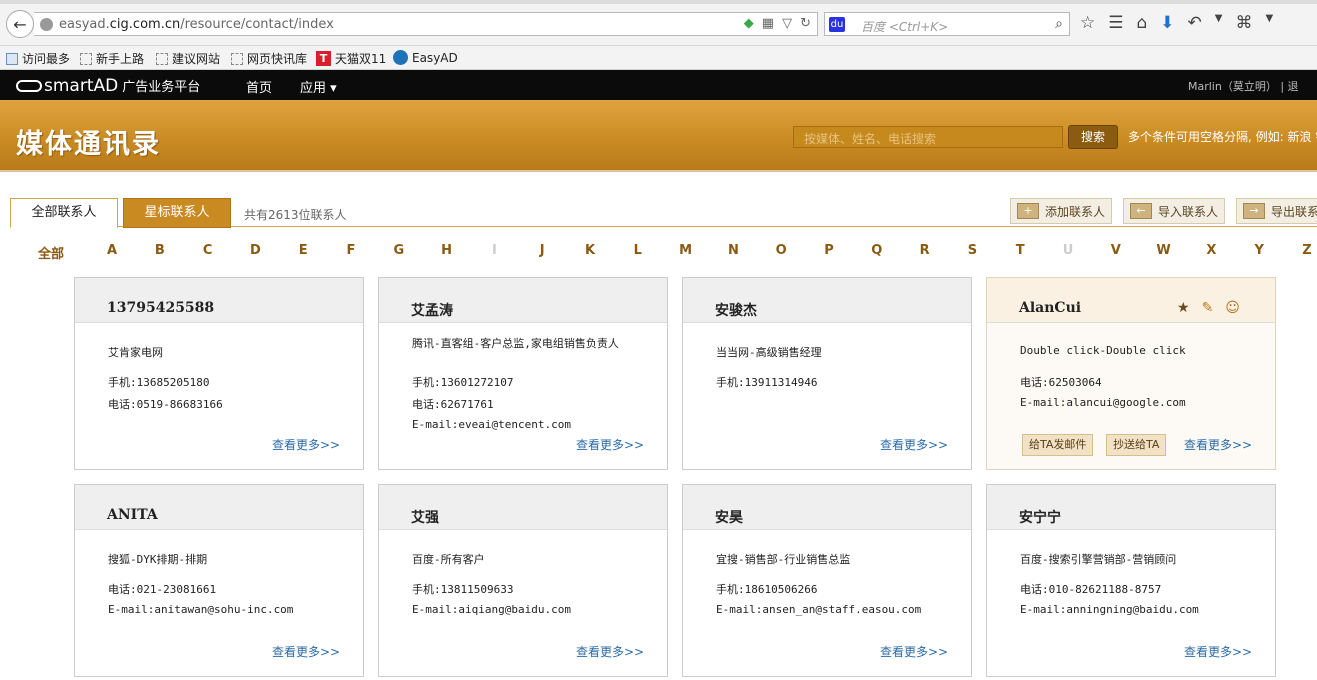 The height and width of the screenshot is (680, 1317). I want to click on letter-q: Q, so click(877, 250).